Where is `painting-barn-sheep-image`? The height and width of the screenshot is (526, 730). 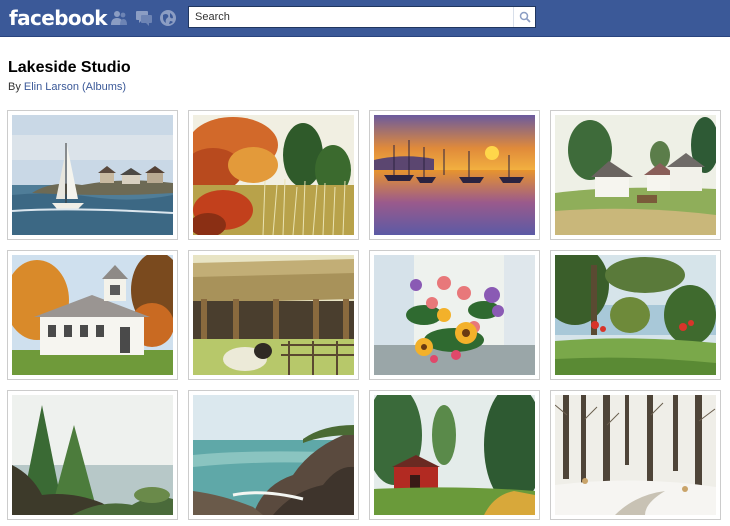 painting-barn-sheep-image is located at coordinates (273, 315).